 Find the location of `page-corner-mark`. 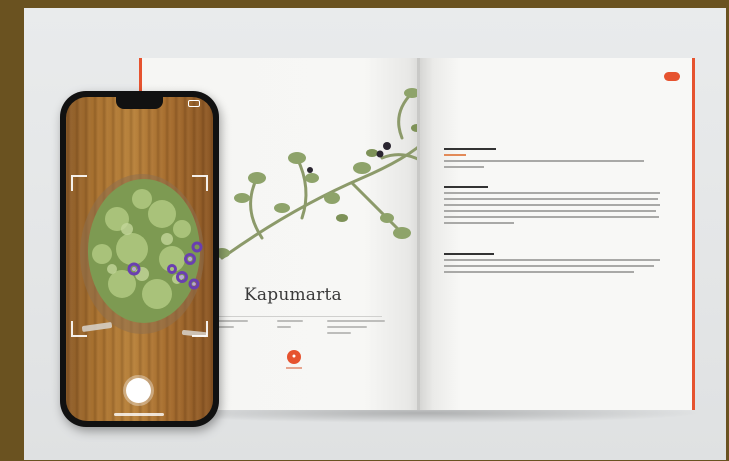

page-corner-mark is located at coordinates (672, 76).